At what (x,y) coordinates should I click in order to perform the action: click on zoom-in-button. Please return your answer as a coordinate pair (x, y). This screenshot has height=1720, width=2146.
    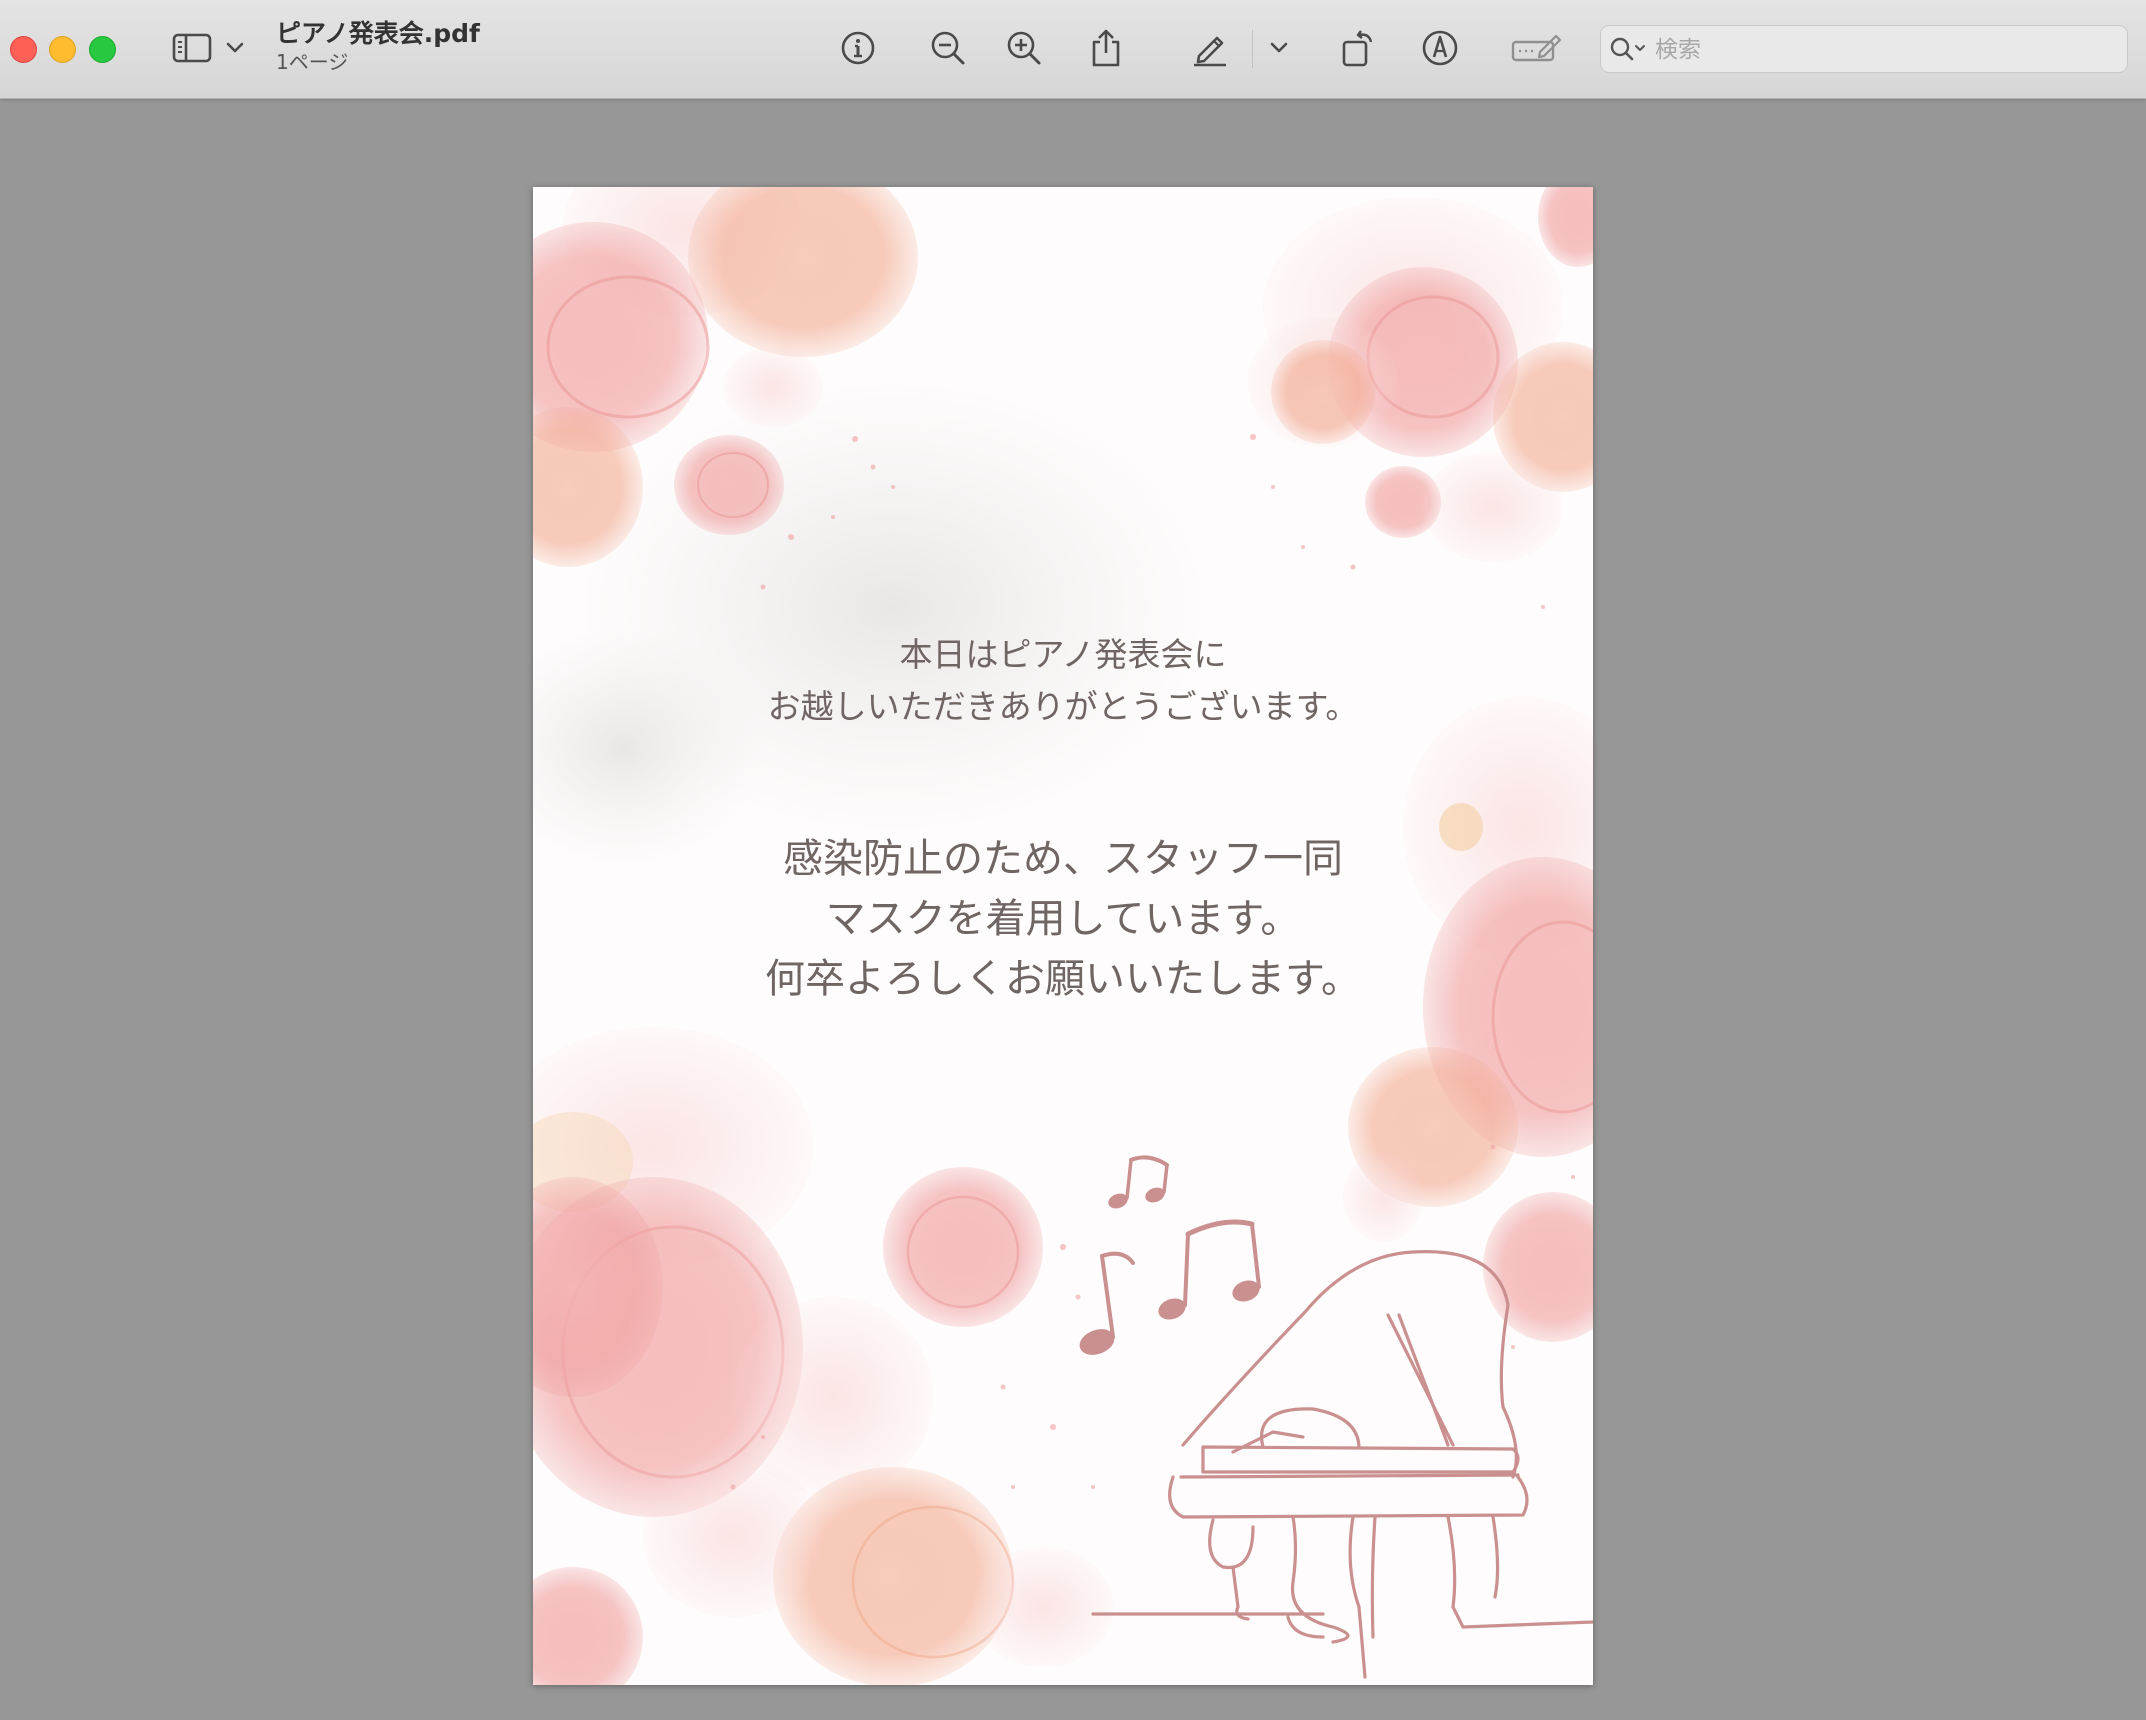
    Looking at the image, I should click on (1024, 48).